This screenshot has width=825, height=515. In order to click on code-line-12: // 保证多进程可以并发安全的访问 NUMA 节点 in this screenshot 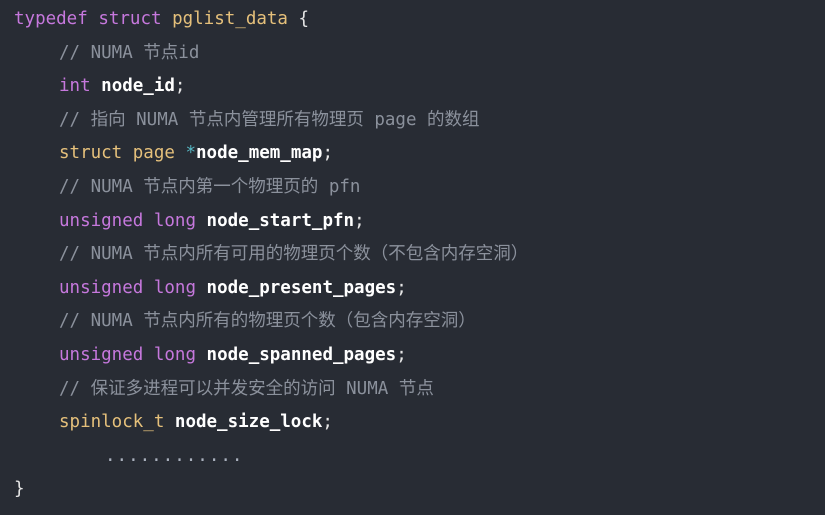, I will do `click(412, 390)`.